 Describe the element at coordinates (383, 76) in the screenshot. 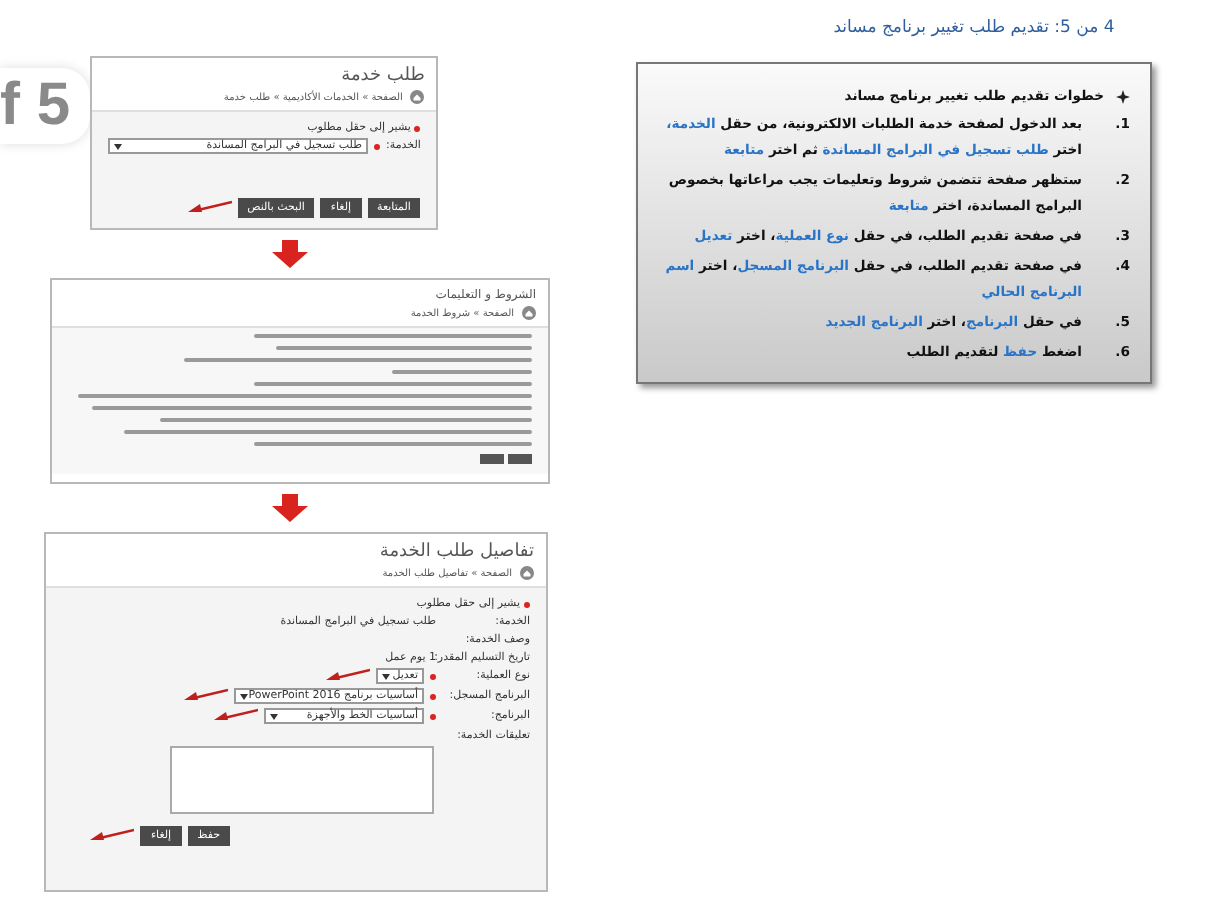

I see `page-title: طلب خدمة` at that location.